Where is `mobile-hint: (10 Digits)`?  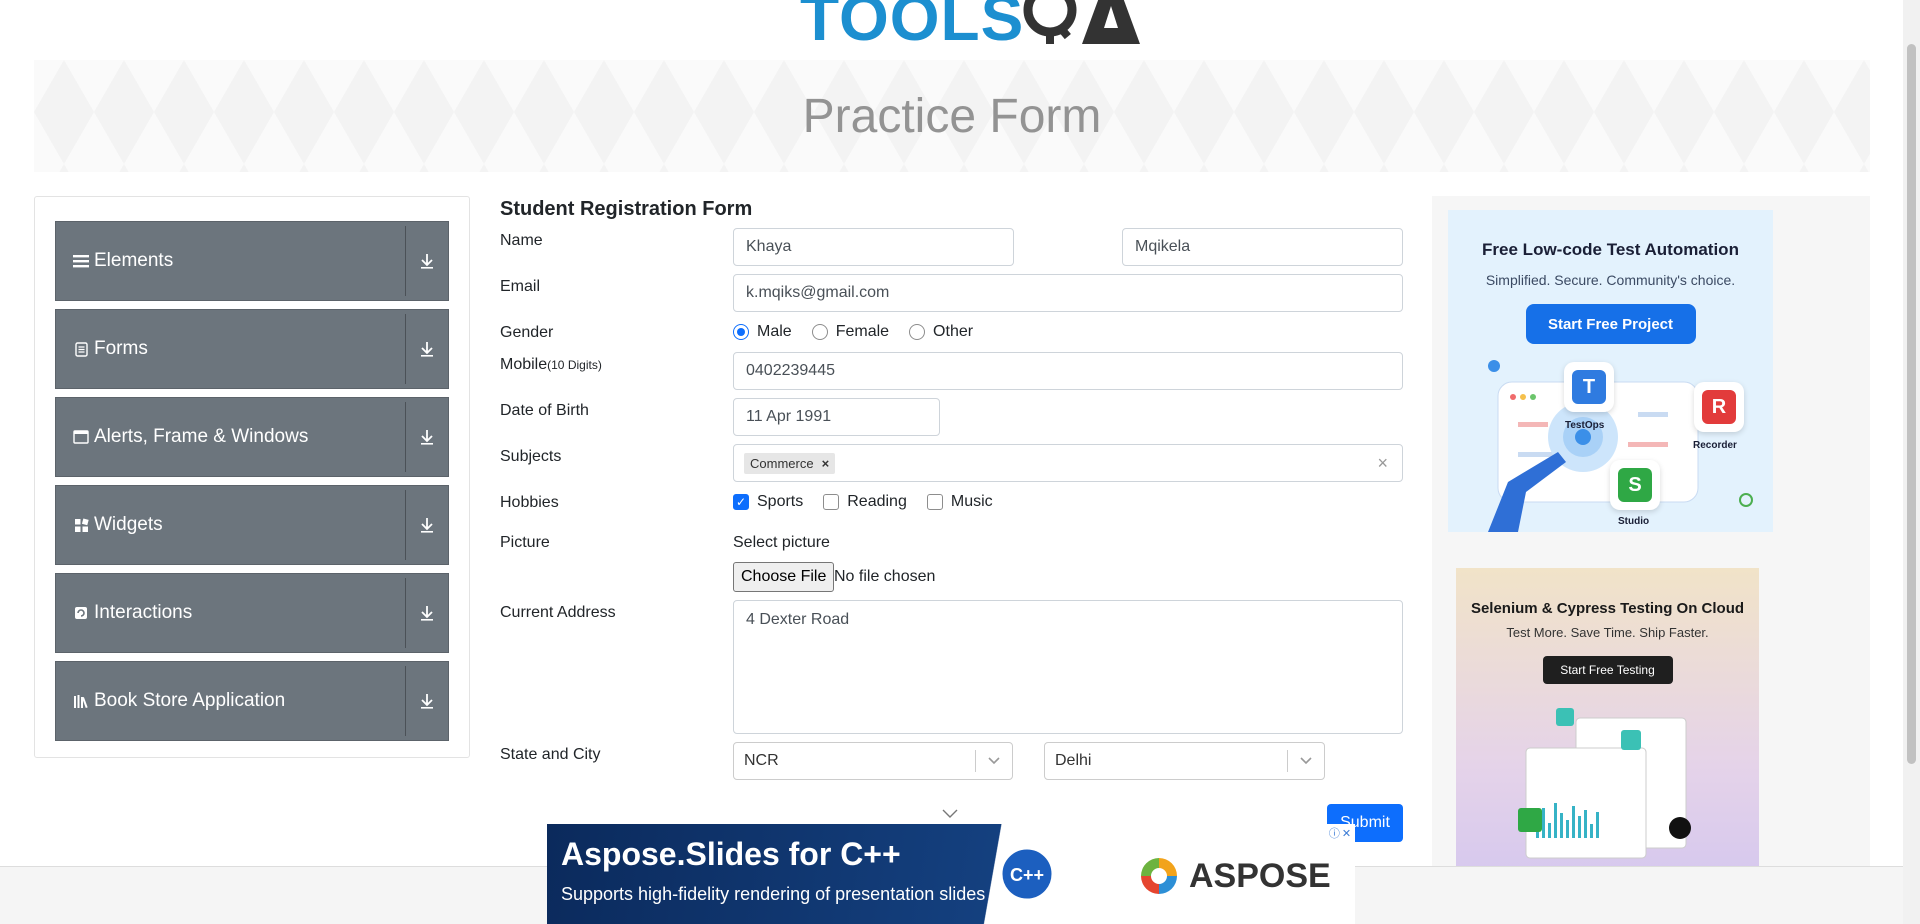 mobile-hint: (10 Digits) is located at coordinates (574, 365).